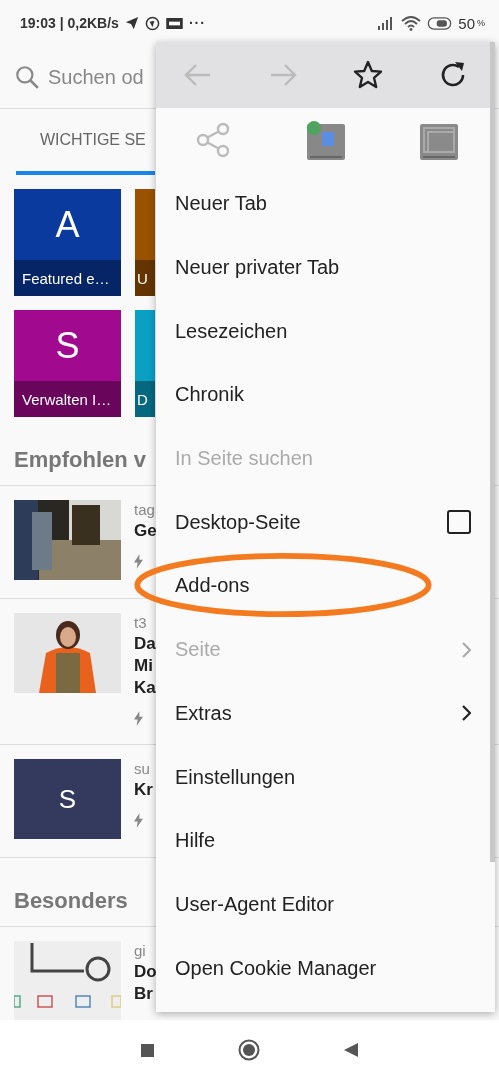  I want to click on menu-item: Neuer privater Tab, so click(322, 267).